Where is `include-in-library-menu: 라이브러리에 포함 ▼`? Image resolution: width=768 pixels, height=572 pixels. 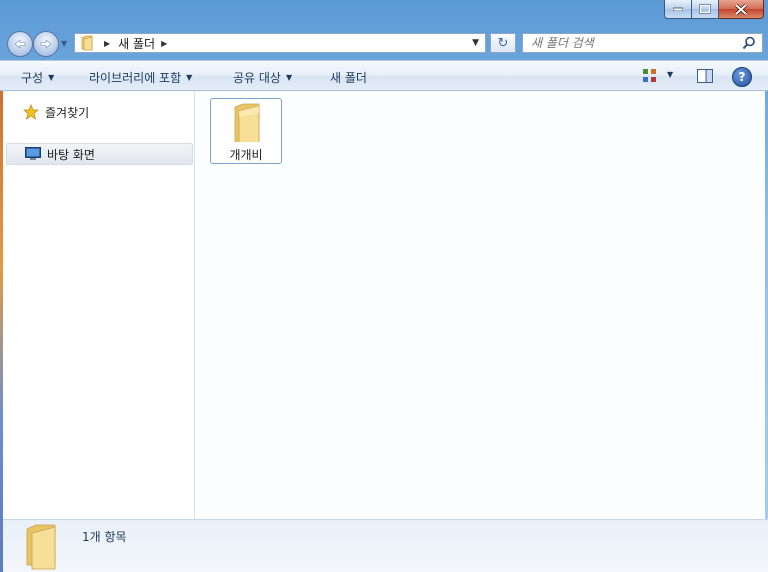
include-in-library-menu: 라이브러리에 포함 ▼ is located at coordinates (140, 77).